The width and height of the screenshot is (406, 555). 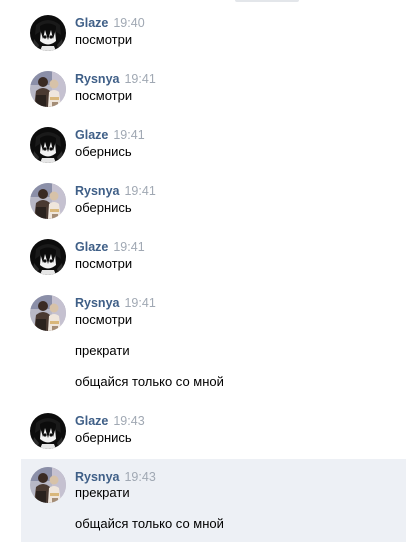 What do you see at coordinates (203, 91) in the screenshot?
I see `message-item: Rysnya 19:41 посмотри` at bounding box center [203, 91].